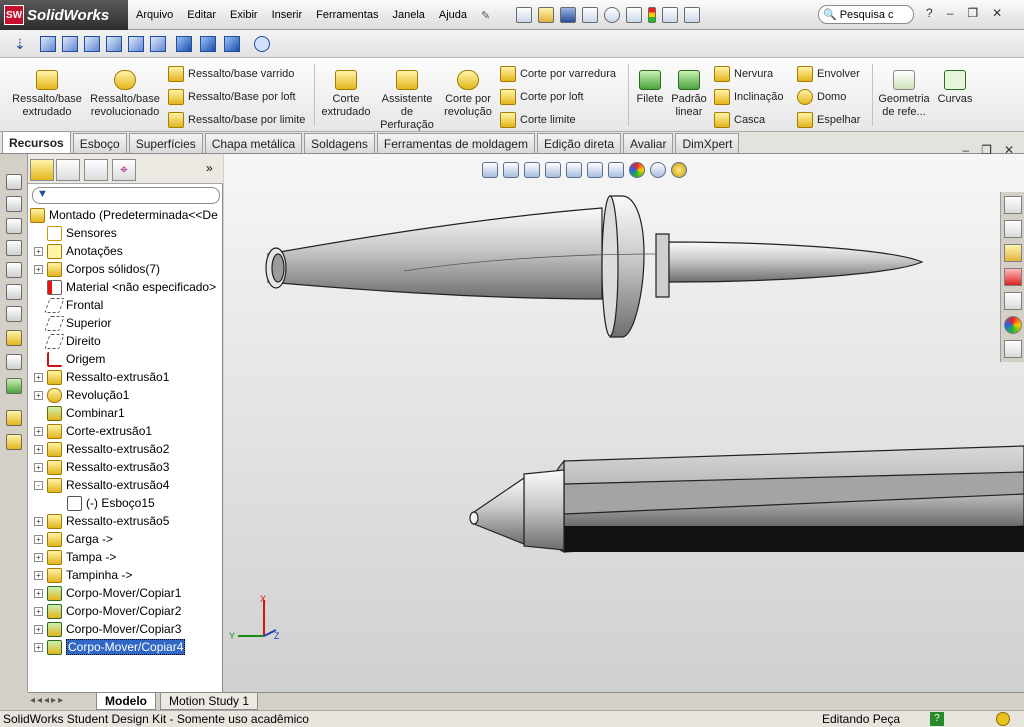 This screenshot has height=727, width=1024. What do you see at coordinates (612, 15) in the screenshot?
I see `undo-icon` at bounding box center [612, 15].